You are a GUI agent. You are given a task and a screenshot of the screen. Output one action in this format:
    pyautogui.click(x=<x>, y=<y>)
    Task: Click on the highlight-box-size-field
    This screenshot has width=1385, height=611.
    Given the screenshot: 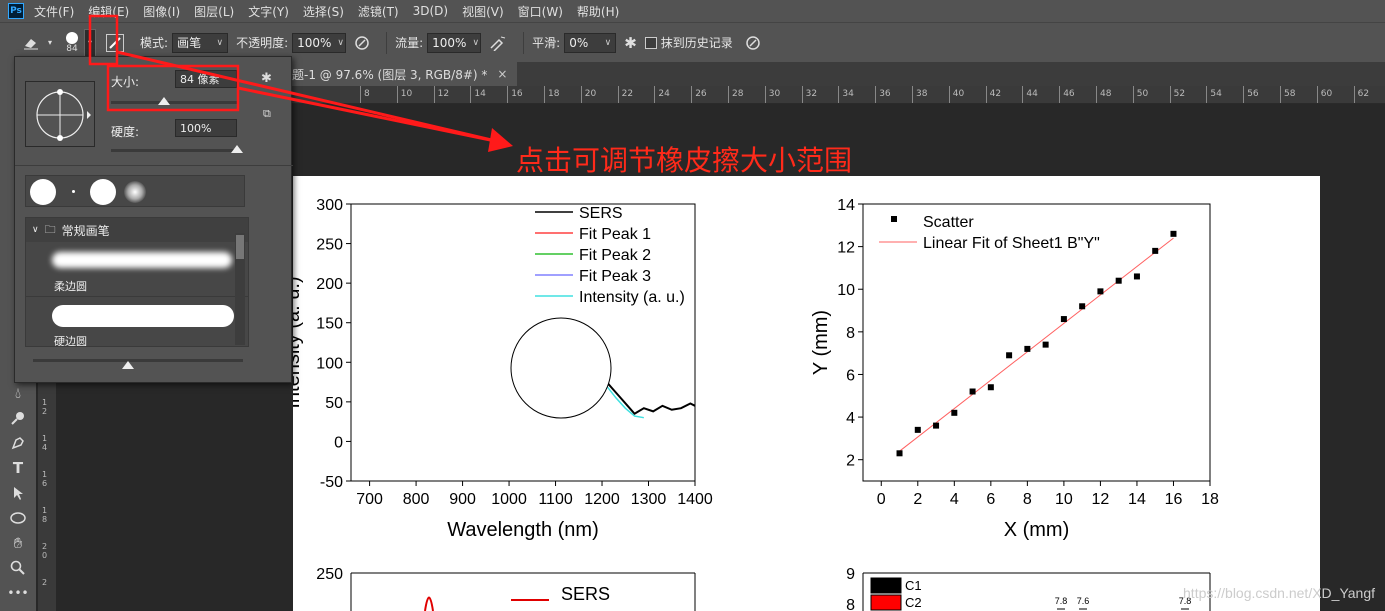 What is the action you would take?
    pyautogui.click(x=173, y=88)
    